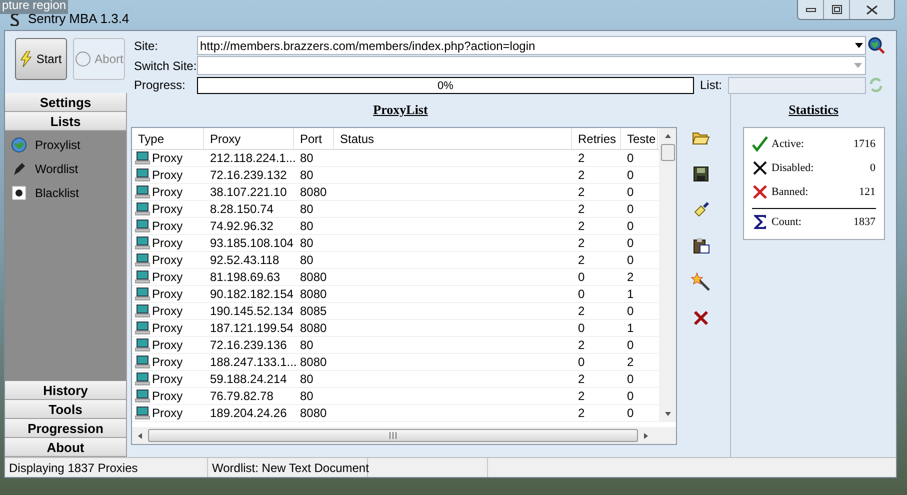 The image size is (907, 495). I want to click on table-cell-text: 93.185.108.104, so click(252, 243).